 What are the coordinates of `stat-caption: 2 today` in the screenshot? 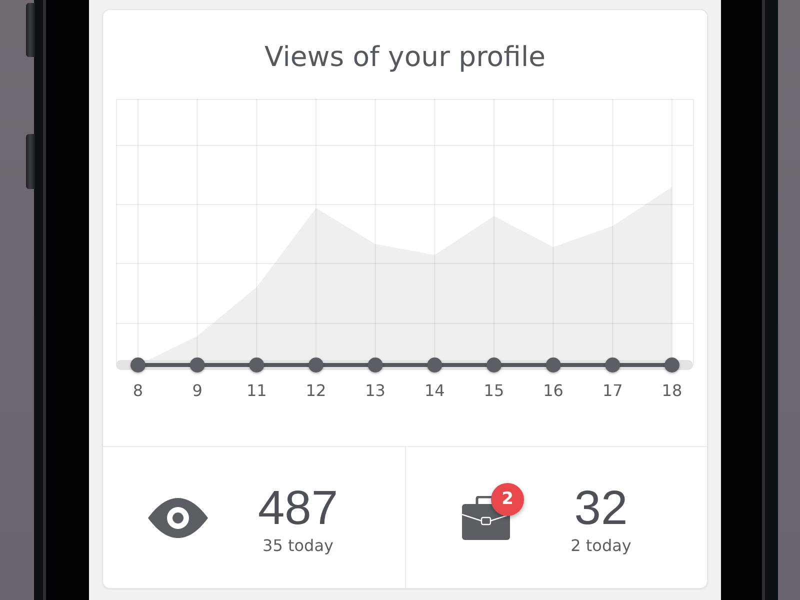 It's located at (601, 545).